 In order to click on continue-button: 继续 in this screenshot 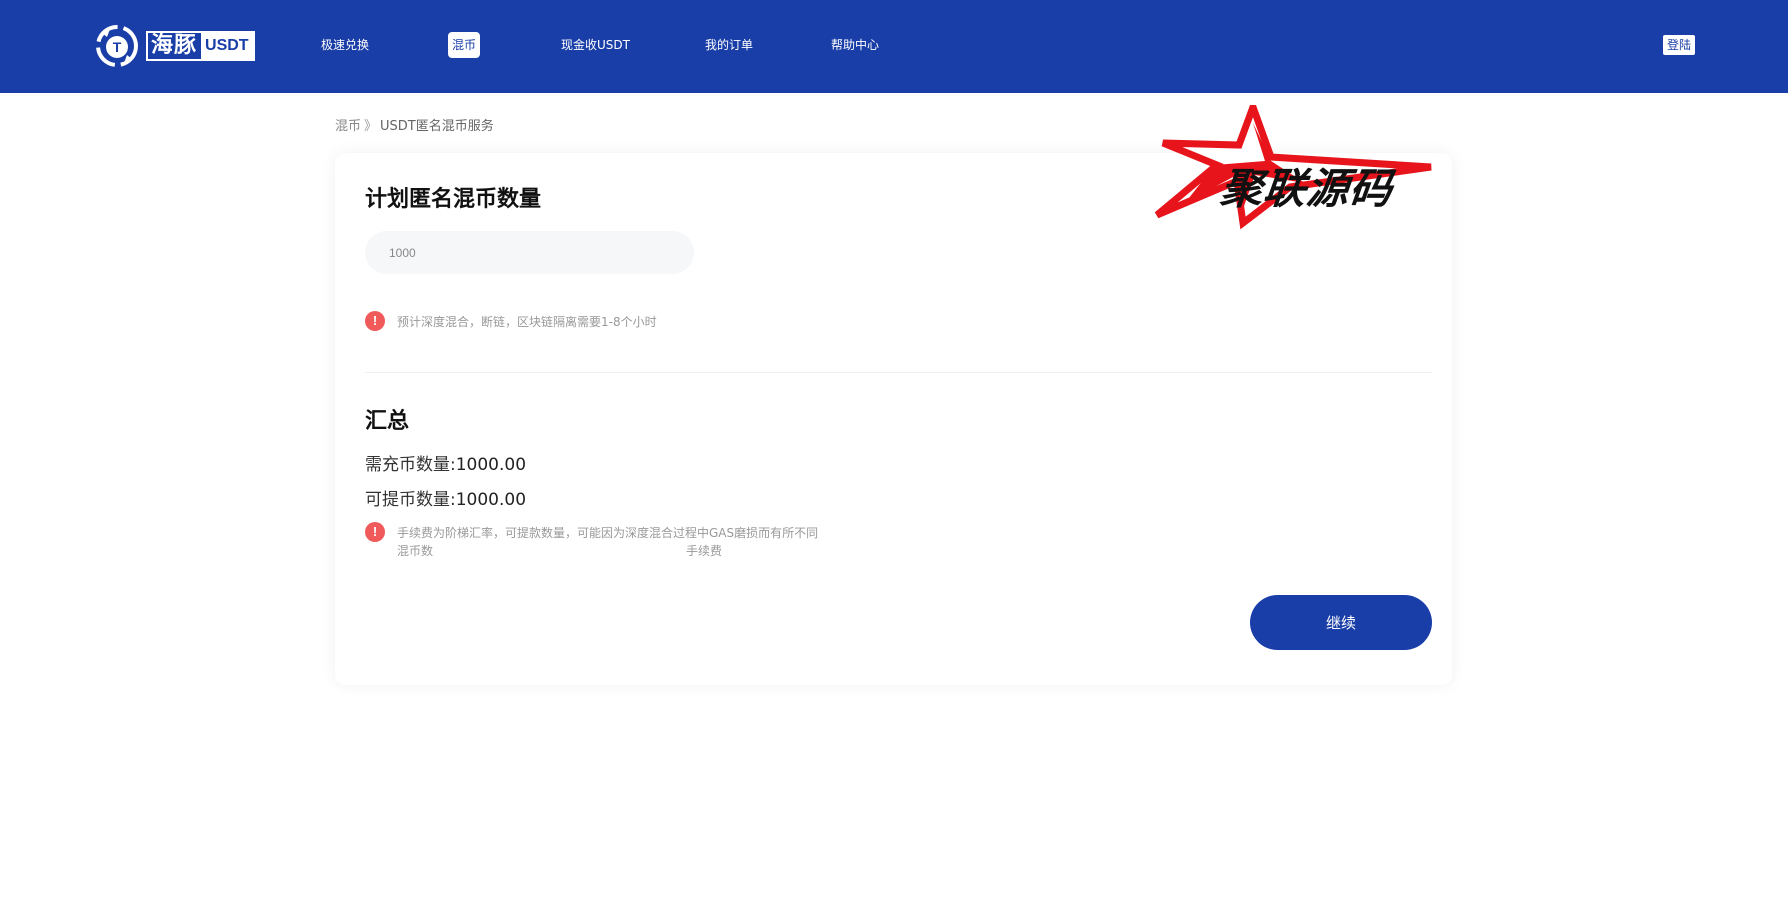, I will do `click(1341, 622)`.